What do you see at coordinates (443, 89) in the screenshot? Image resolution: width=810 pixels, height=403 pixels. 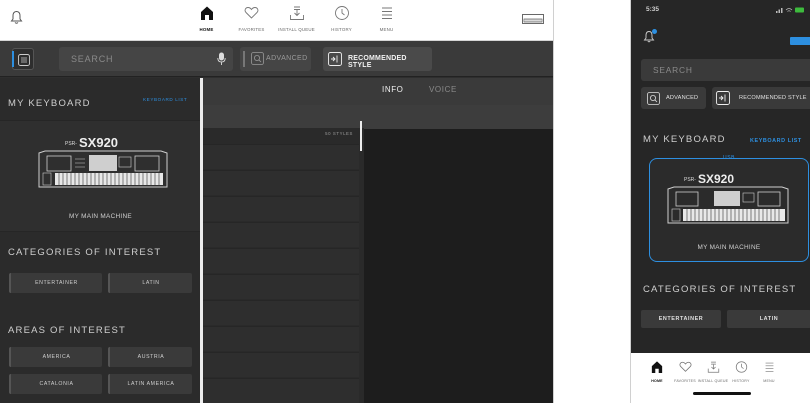 I see `tab-voice: VOICE` at bounding box center [443, 89].